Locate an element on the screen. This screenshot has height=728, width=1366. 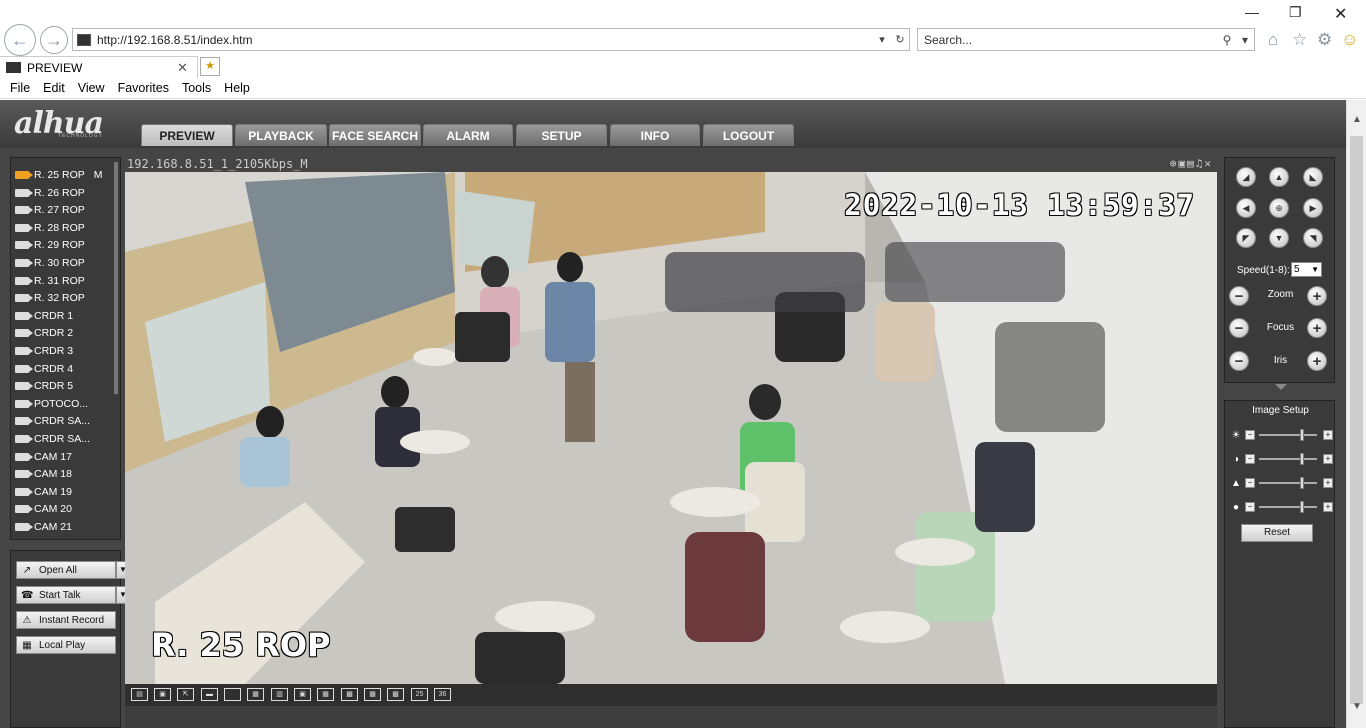
channel-list-scrollbar is located at coordinates (116, 278).